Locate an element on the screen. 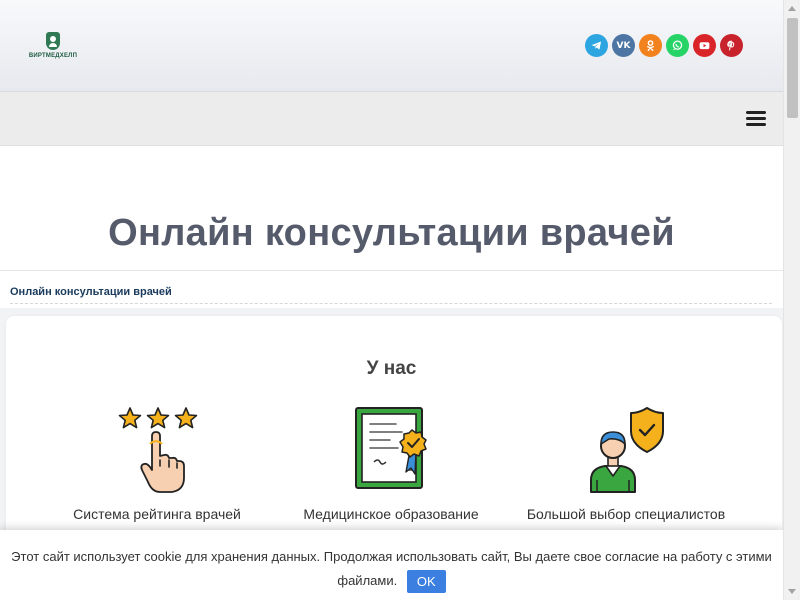  doctor-shield-icon is located at coordinates (627, 450).